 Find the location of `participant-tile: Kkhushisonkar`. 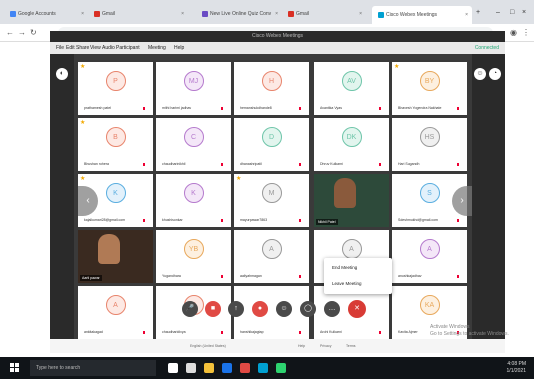

participant-tile: Kkhushisonkar is located at coordinates (193, 200).